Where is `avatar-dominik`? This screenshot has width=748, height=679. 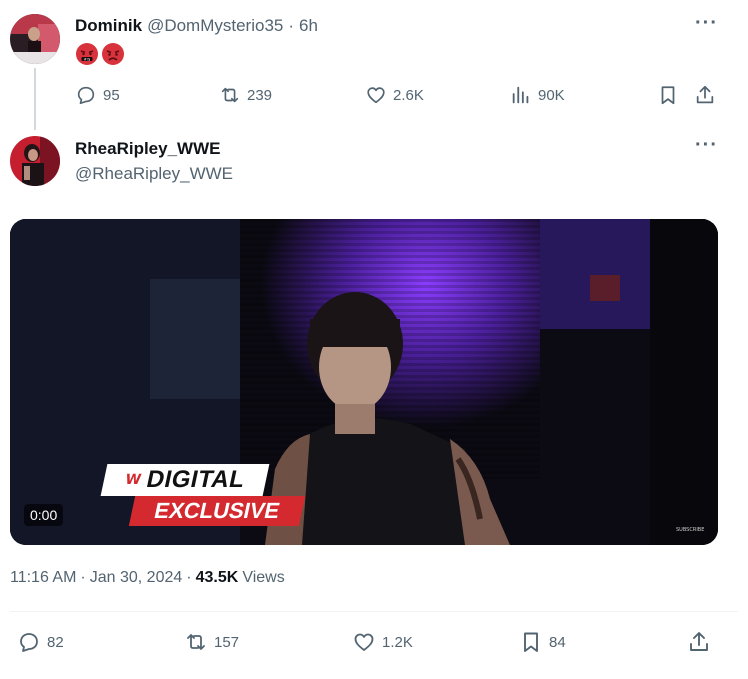 avatar-dominik is located at coordinates (35, 39).